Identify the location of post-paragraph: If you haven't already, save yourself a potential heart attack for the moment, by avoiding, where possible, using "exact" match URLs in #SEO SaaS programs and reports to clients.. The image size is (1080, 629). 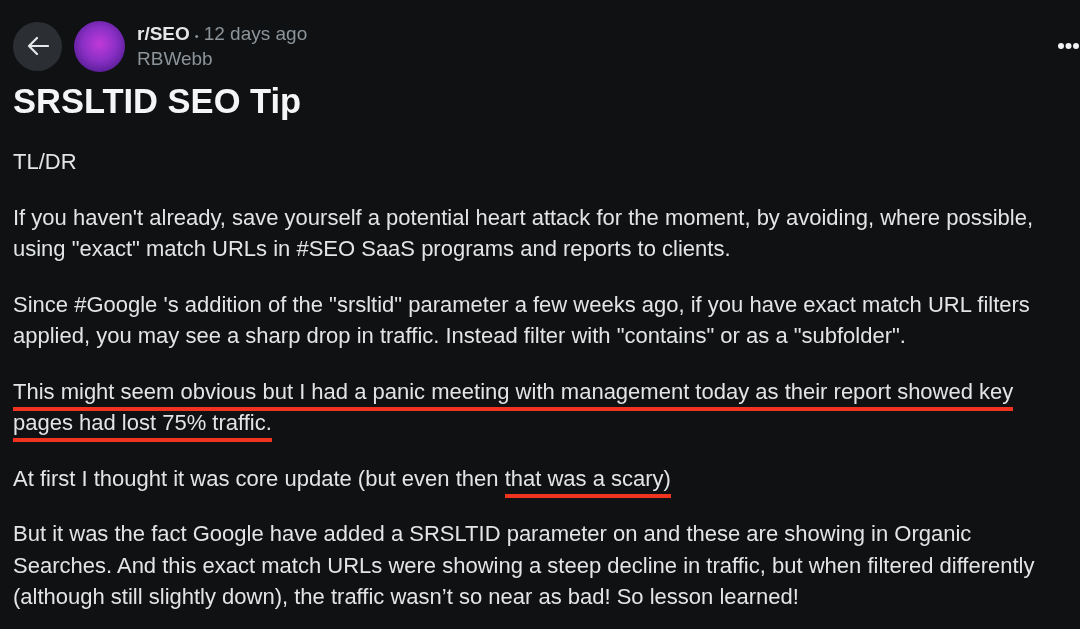
(524, 233).